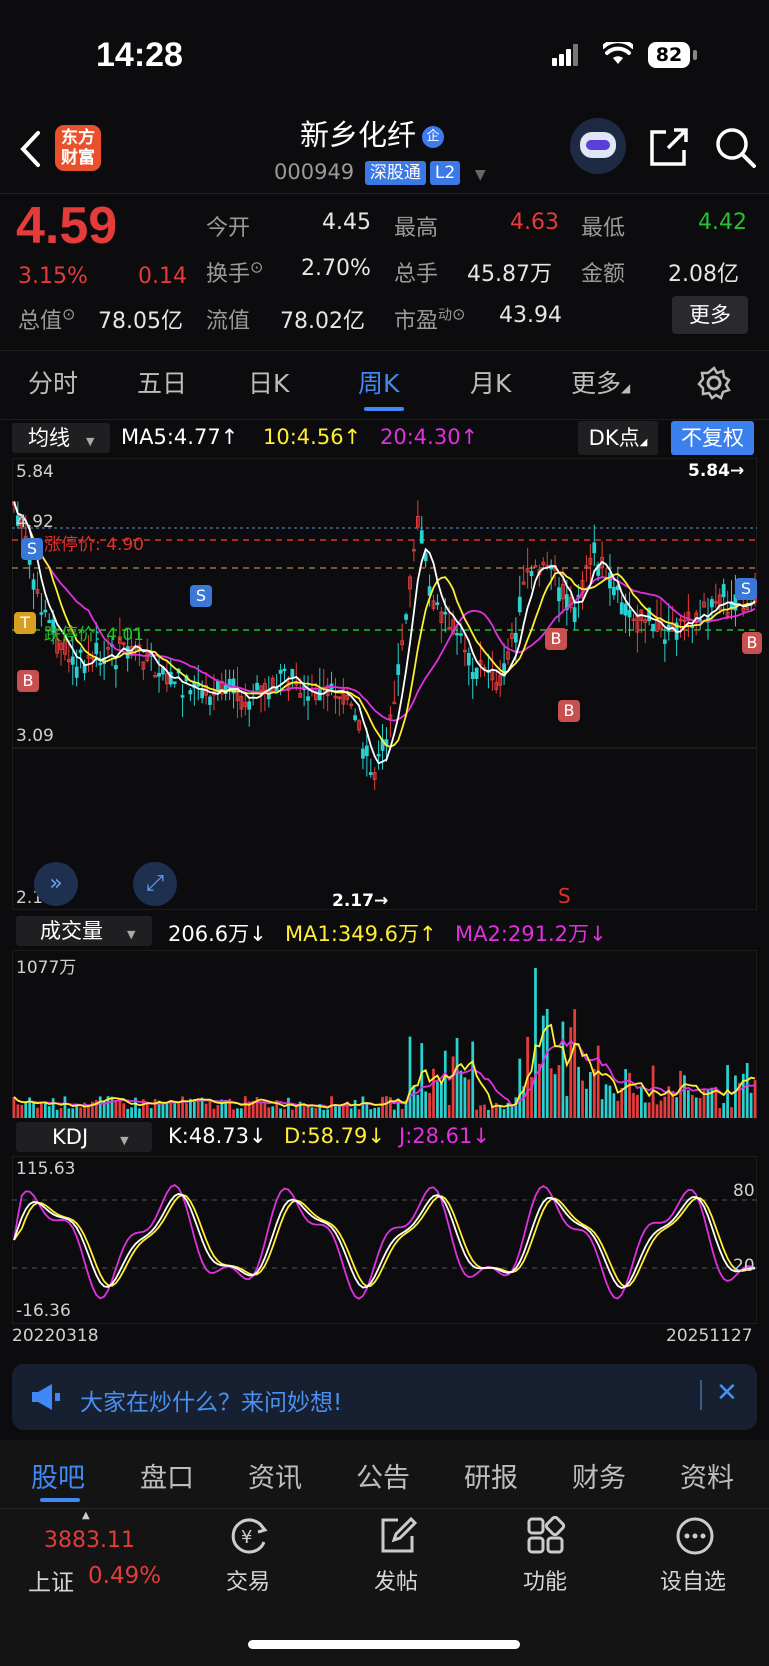  I want to click on tab-research: 研报, so click(491, 1475).